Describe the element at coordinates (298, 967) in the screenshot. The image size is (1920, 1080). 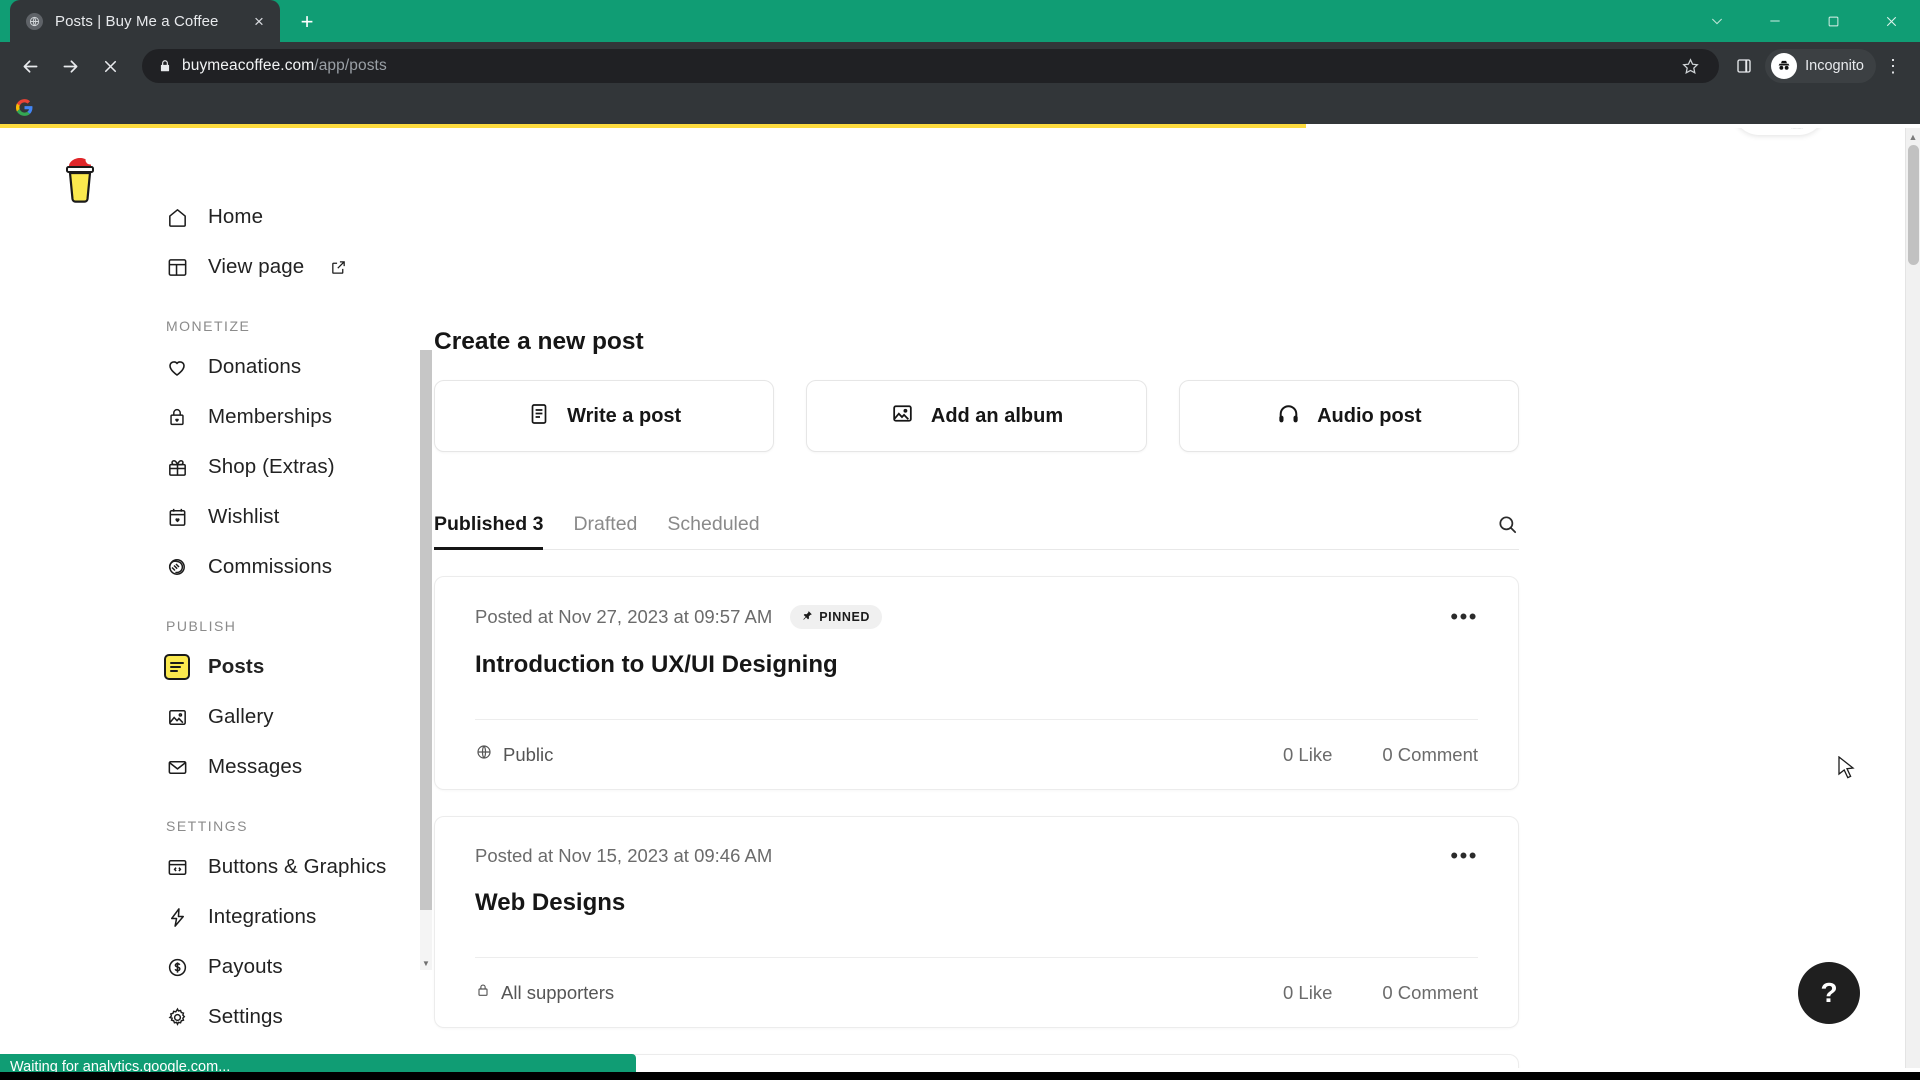
I see `sidebar-item-payouts: Payouts` at that location.